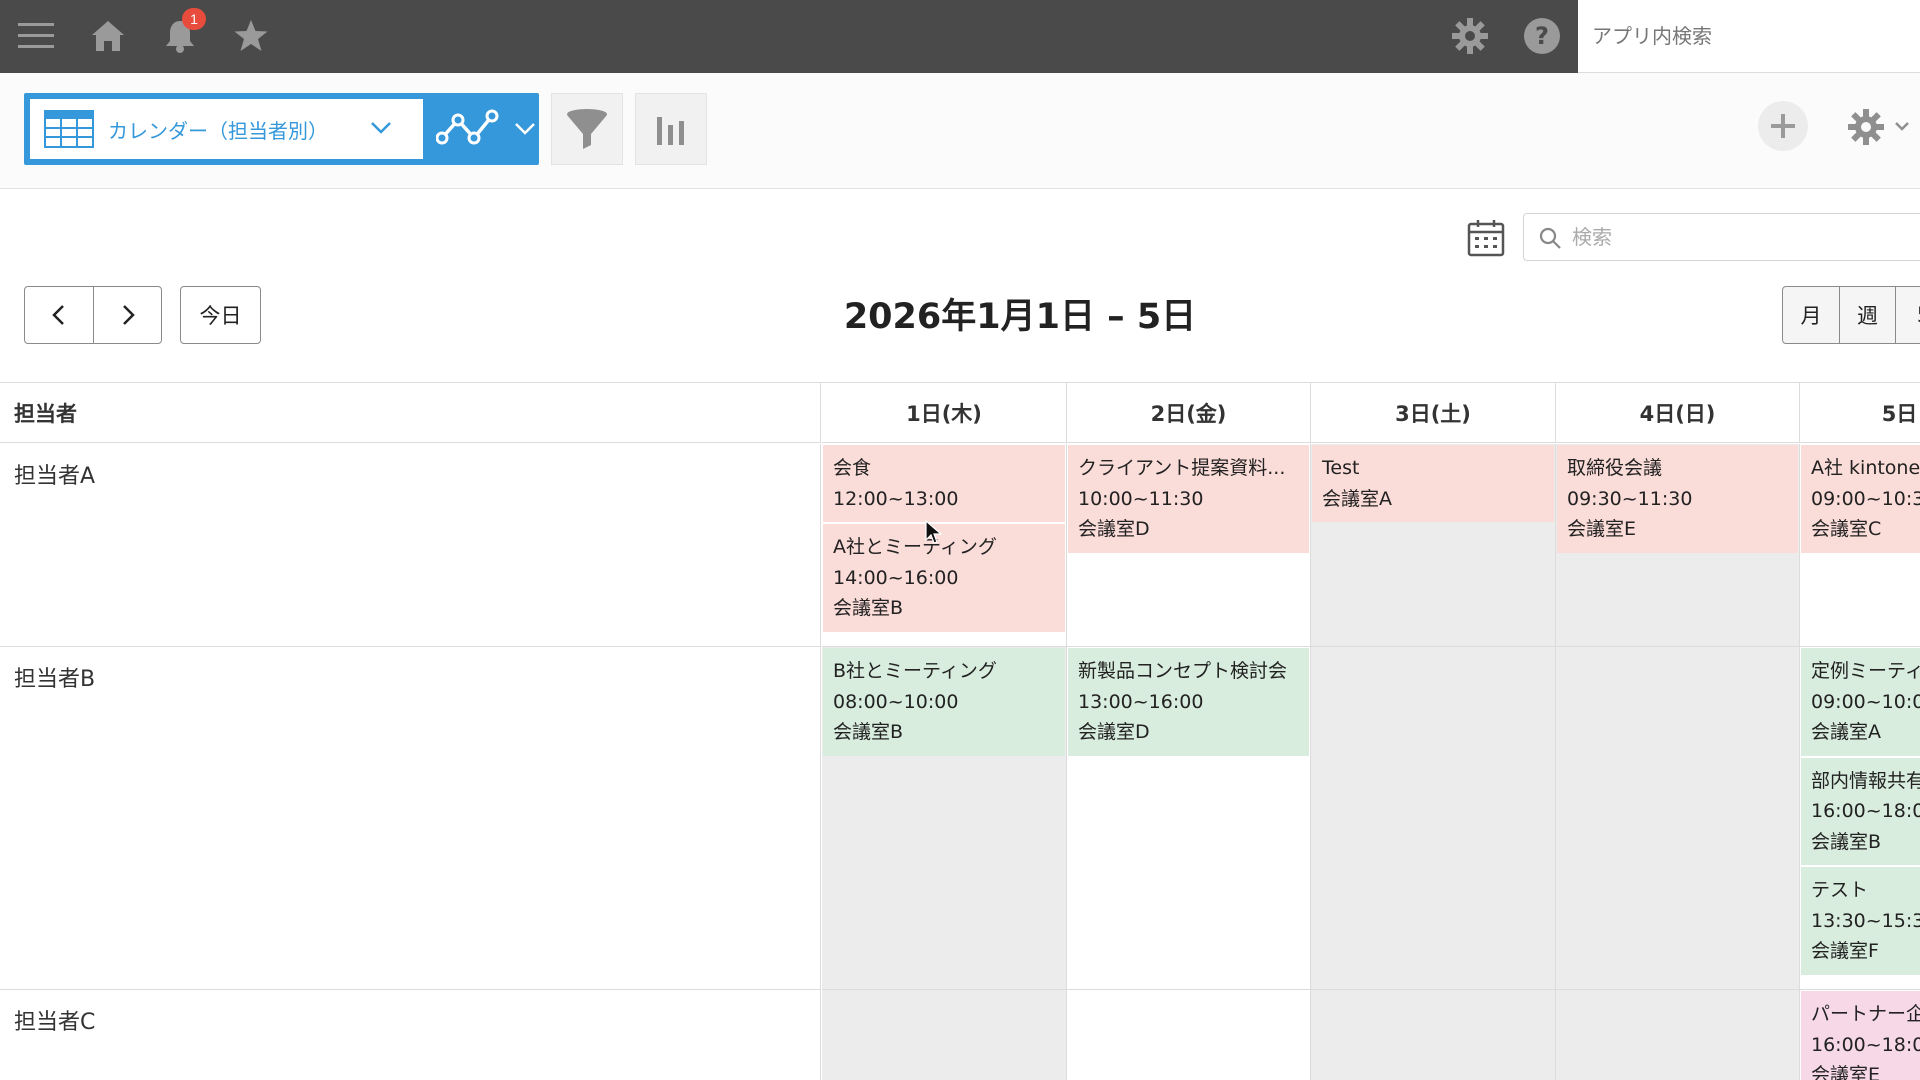 The width and height of the screenshot is (1920, 1080). What do you see at coordinates (1433, 483) in the screenshot?
I see `calendar-event: Test 会議室A` at bounding box center [1433, 483].